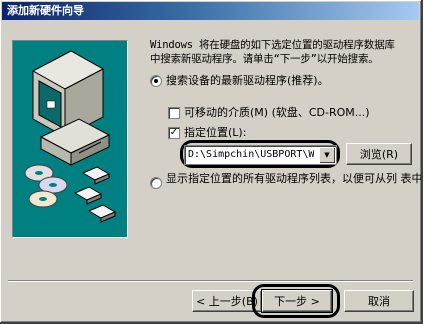 Image resolution: width=425 pixels, height=324 pixels. What do you see at coordinates (293, 179) in the screenshot?
I see `display-list-label: 显示指定位置的所有驱动程序列表，以便可从列 表中选择所需的驱动程序(D)` at bounding box center [293, 179].